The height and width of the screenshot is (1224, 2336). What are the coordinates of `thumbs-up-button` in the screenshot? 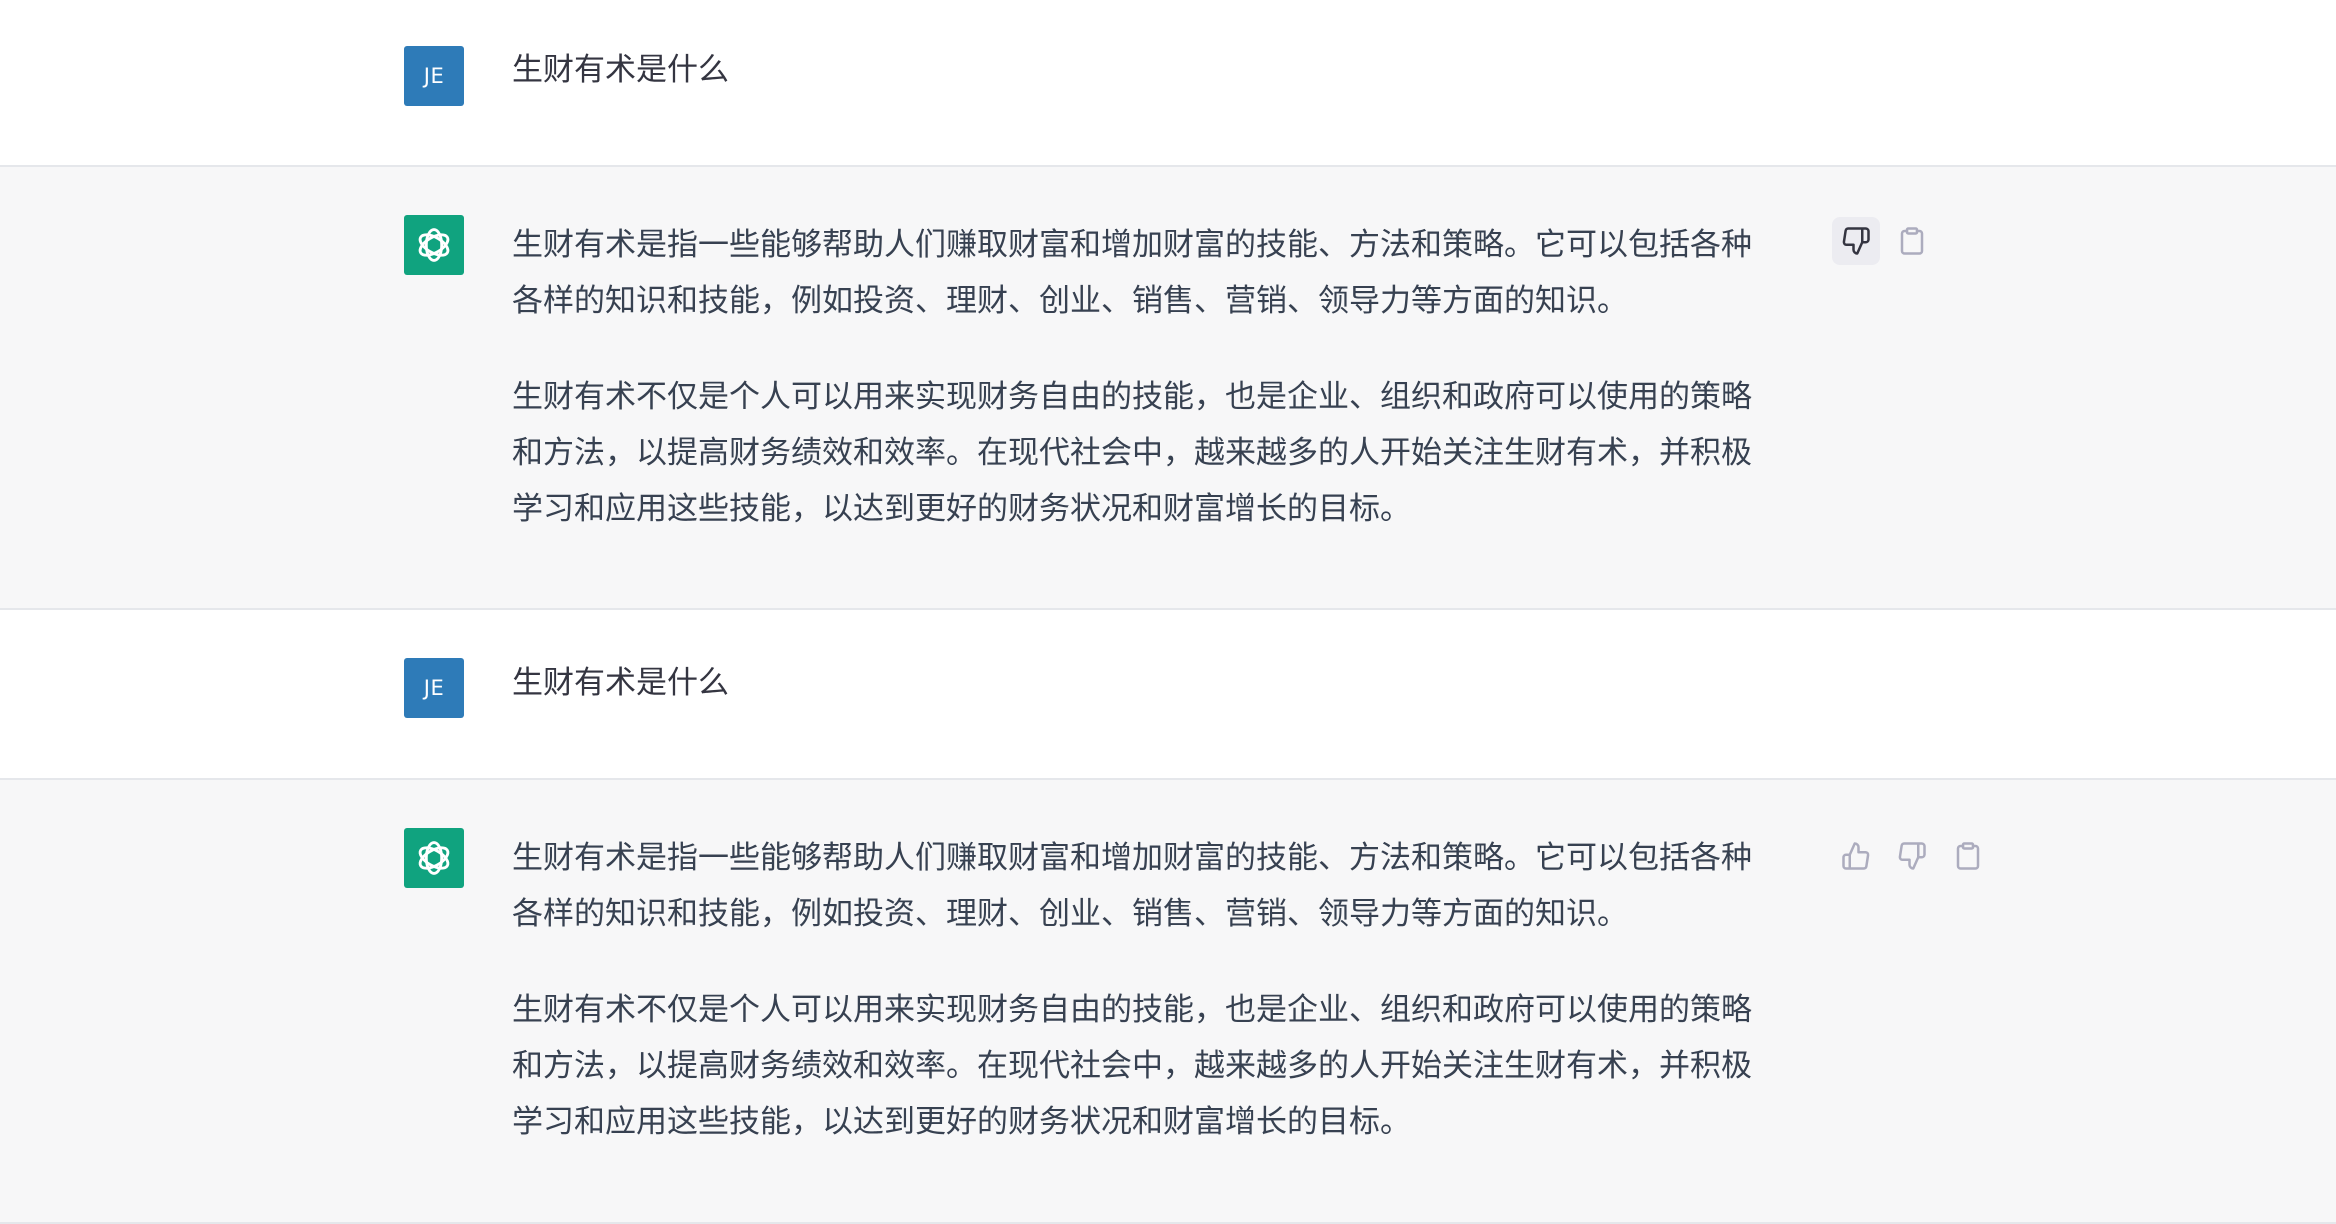 It's located at (1856, 856).